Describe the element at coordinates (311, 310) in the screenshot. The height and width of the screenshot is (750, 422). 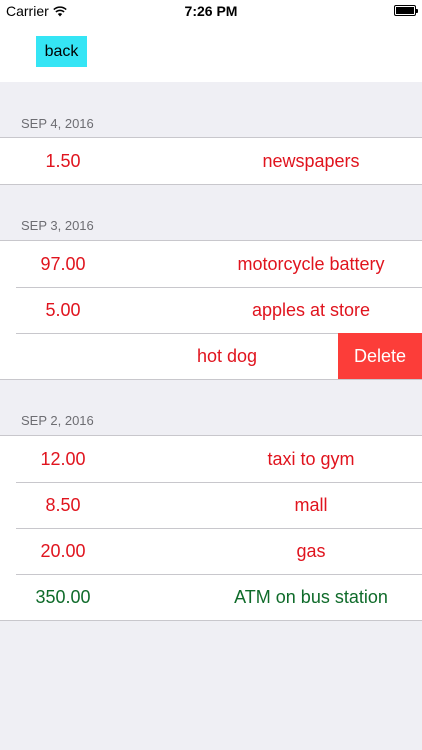
I see `row-description: apples at store` at that location.